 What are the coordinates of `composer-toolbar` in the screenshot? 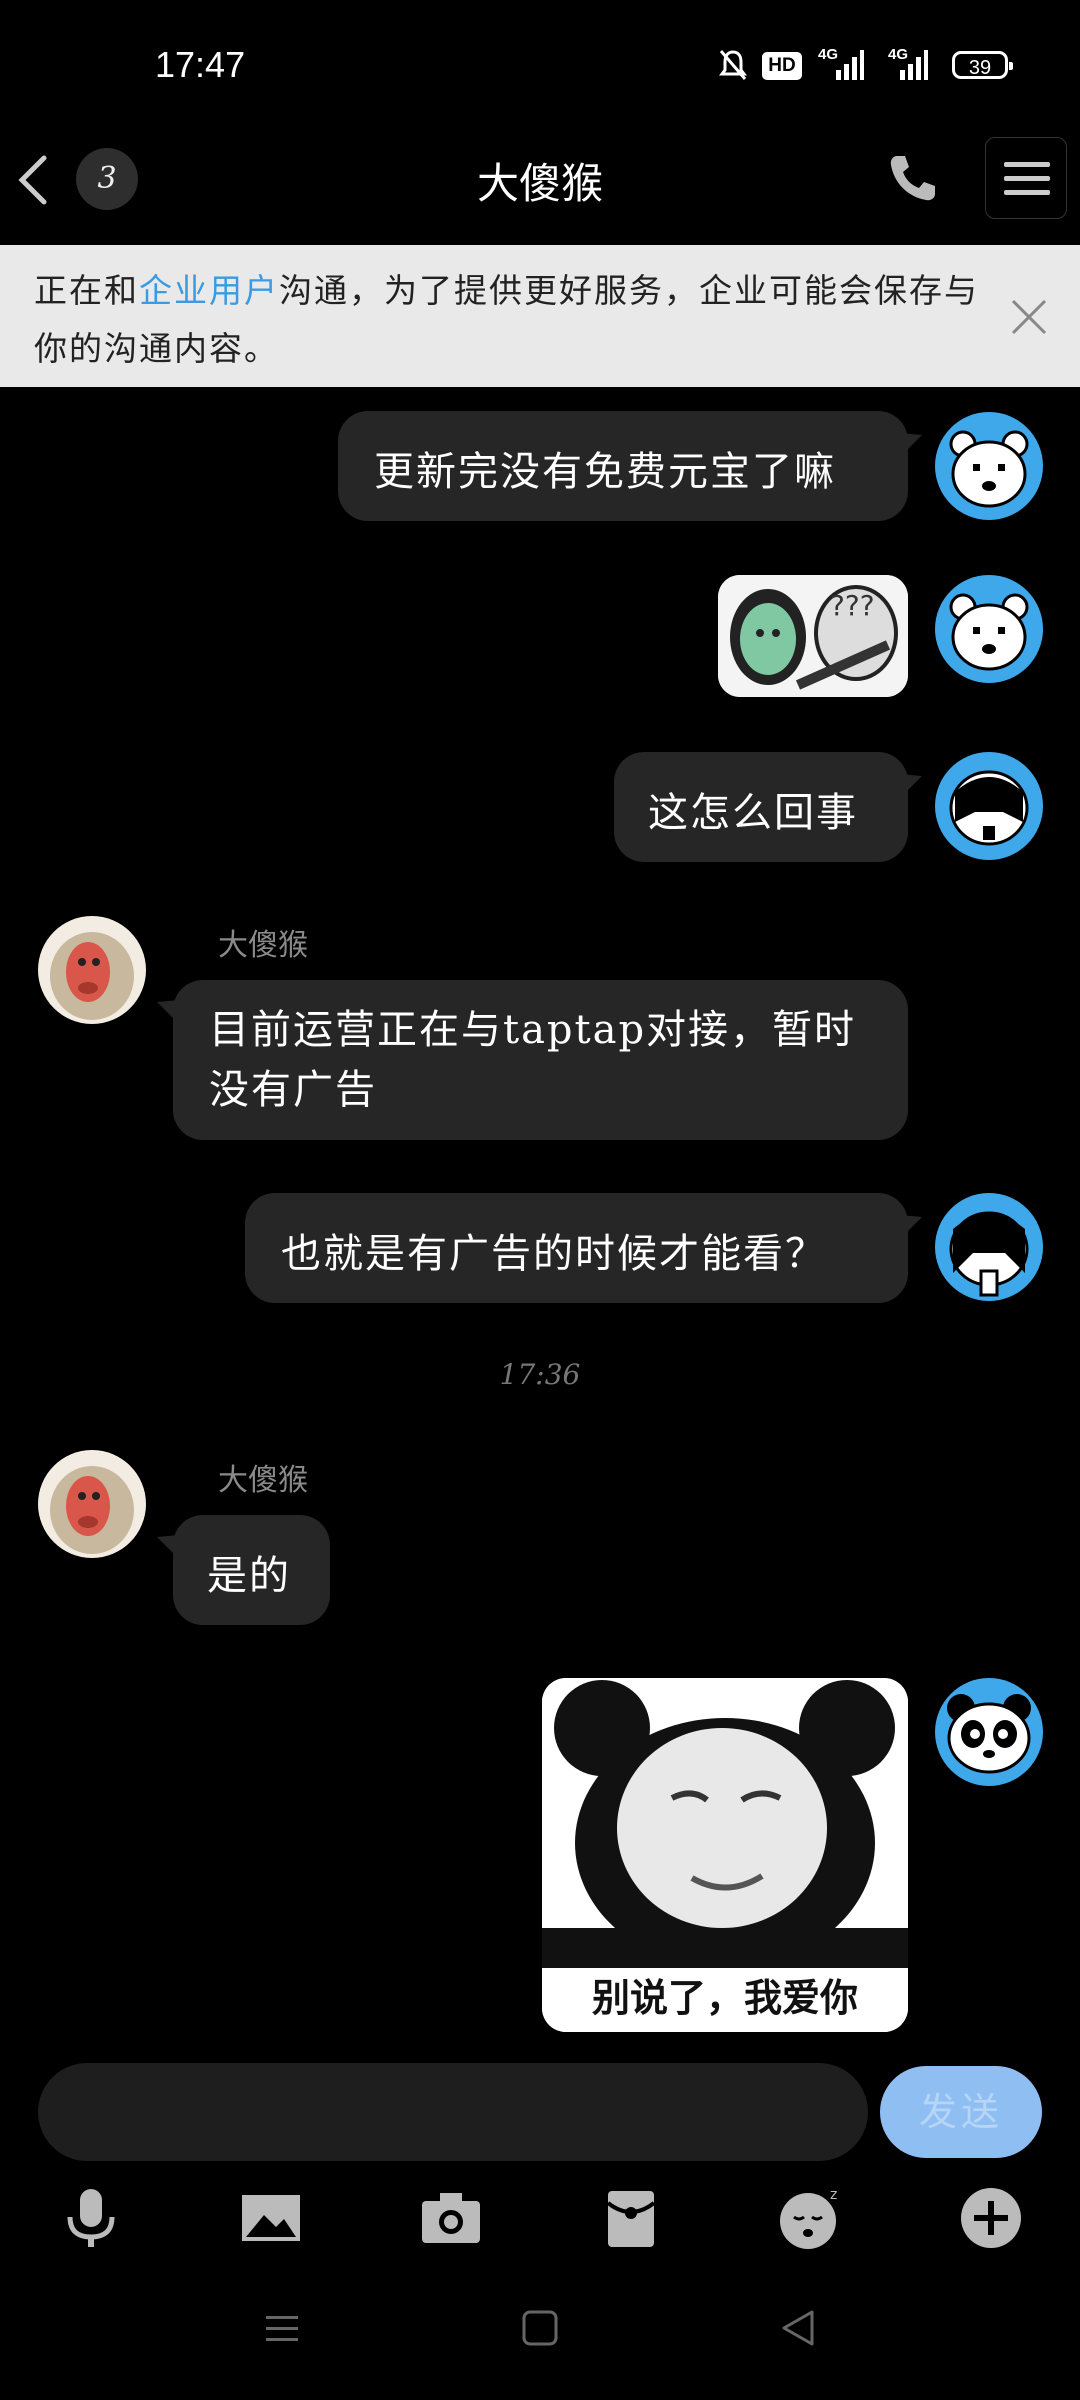 It's located at (540, 2225).